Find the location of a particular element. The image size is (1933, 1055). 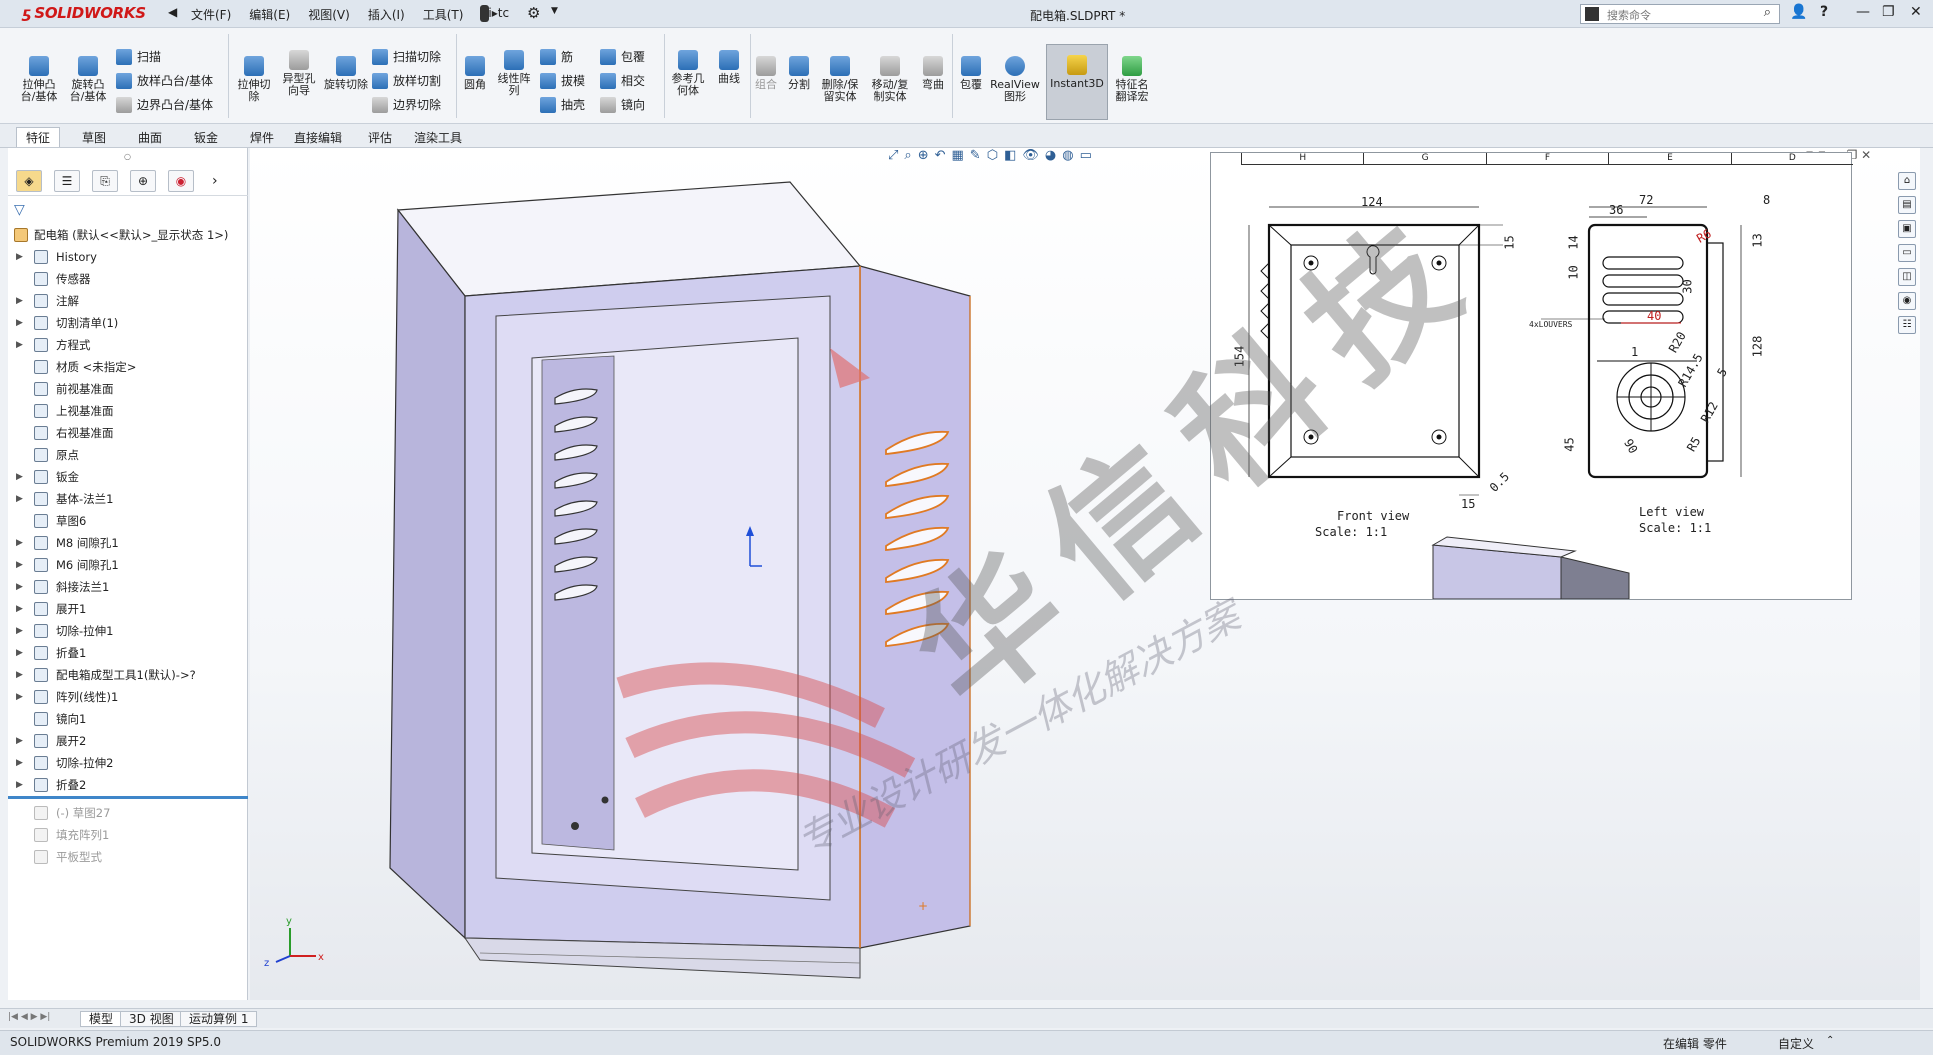

tab-surfaces: 曲面 is located at coordinates (150, 137).